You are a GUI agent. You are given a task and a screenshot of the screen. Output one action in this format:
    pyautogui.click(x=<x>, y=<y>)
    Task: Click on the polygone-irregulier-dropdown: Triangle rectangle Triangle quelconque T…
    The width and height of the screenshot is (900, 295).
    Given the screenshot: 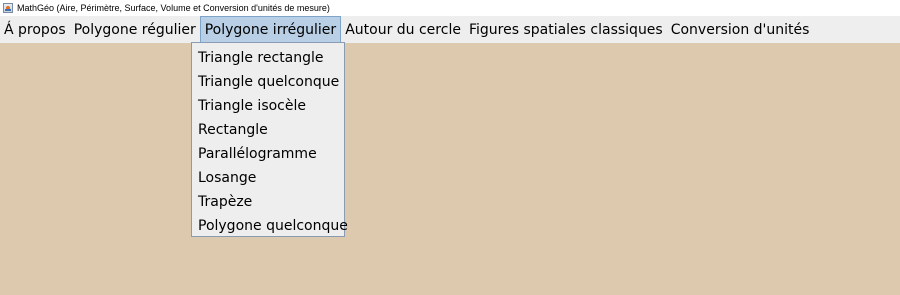 What is the action you would take?
    pyautogui.click(x=269, y=140)
    